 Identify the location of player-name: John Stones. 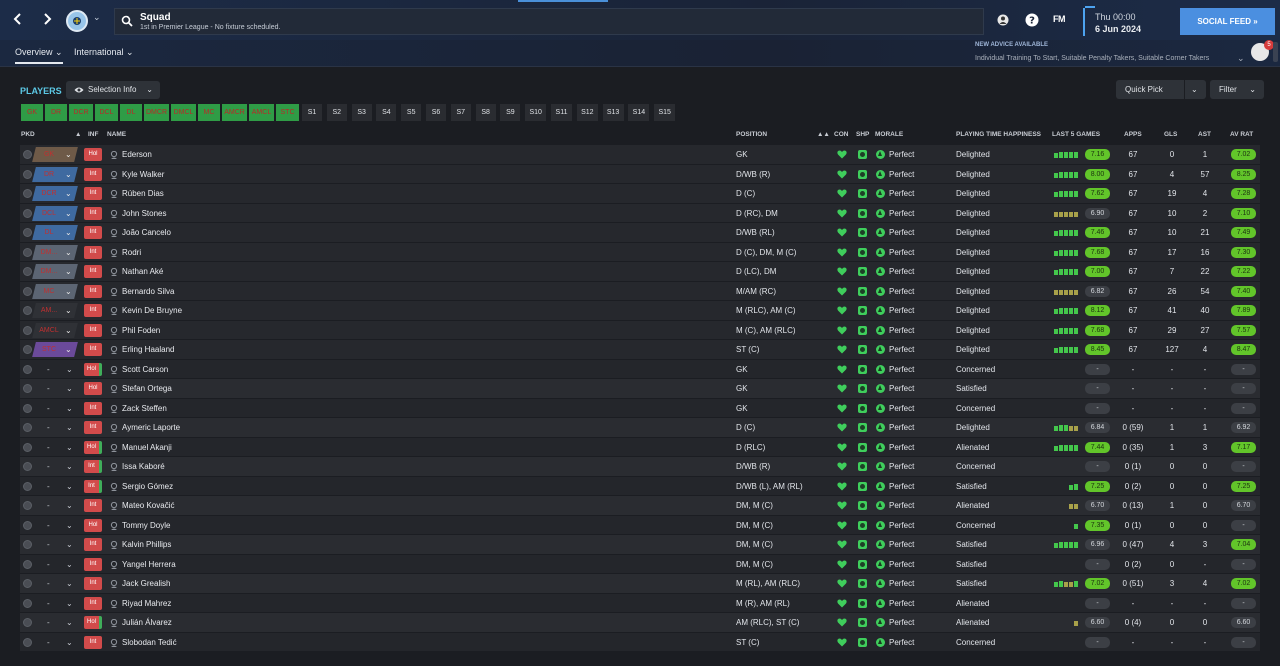
(144, 213).